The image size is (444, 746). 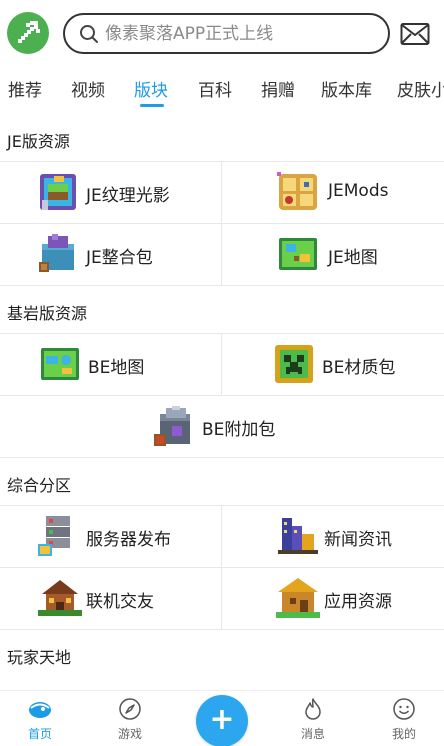 What do you see at coordinates (420, 88) in the screenshot?
I see `tab-skins: 皮肤小` at bounding box center [420, 88].